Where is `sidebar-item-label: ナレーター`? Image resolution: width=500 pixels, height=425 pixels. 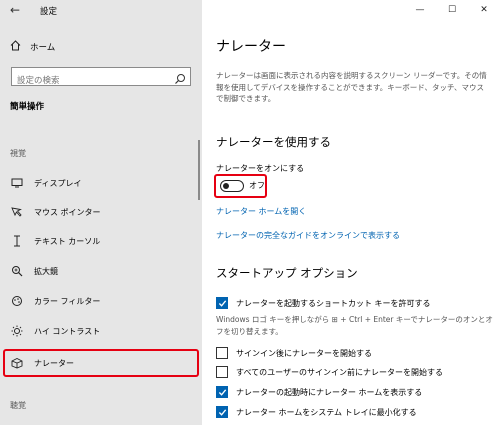 sidebar-item-label: ナレーター is located at coordinates (54, 363).